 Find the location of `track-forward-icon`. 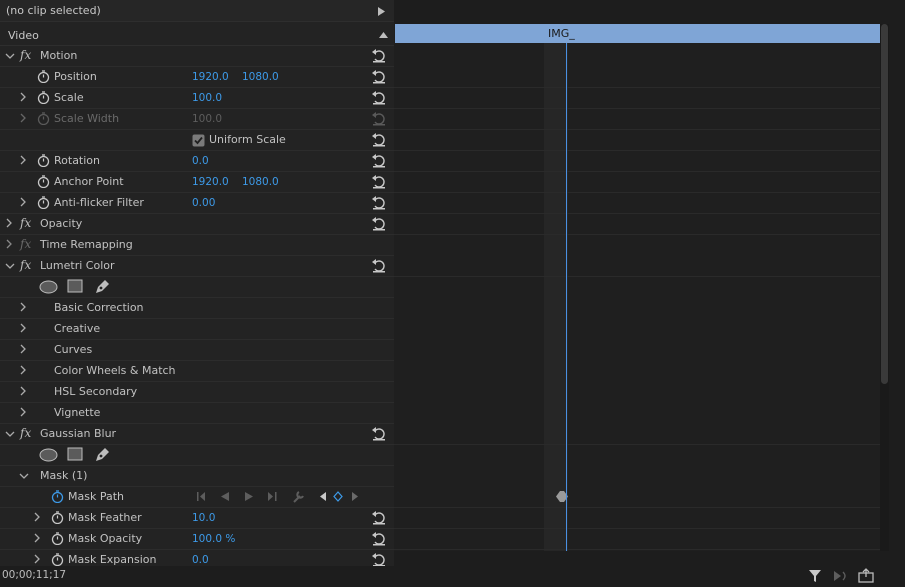

track-forward-icon is located at coordinates (248, 496).